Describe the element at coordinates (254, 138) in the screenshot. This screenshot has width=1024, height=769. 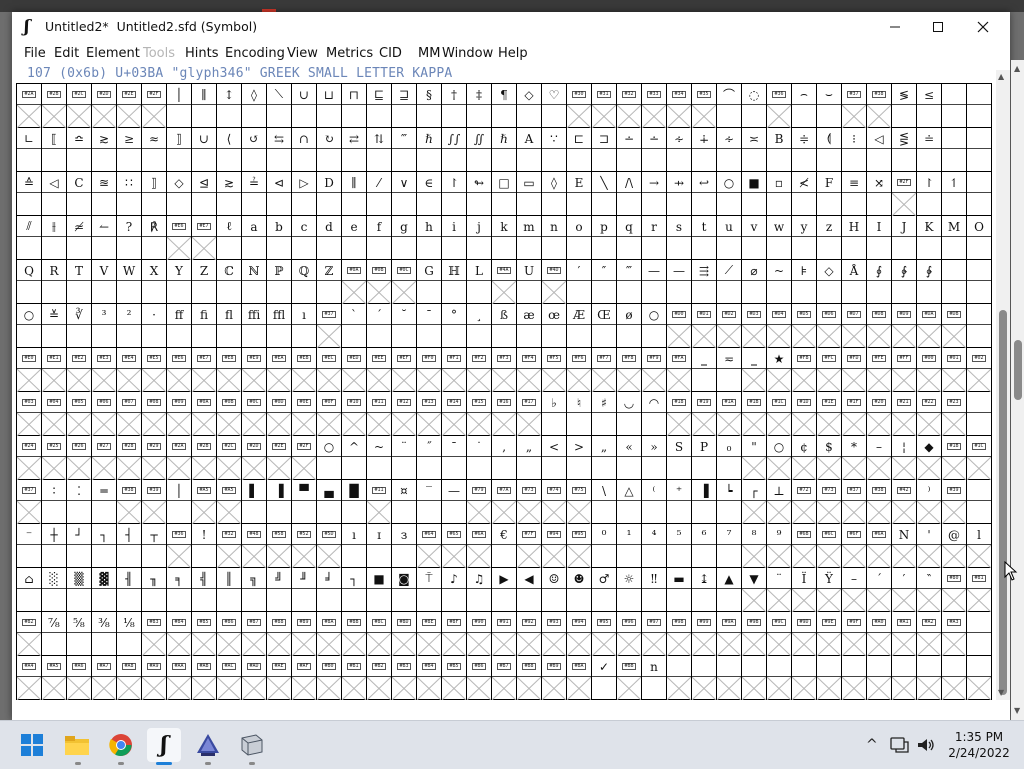
I see `glyph-cell-label: ↺` at that location.